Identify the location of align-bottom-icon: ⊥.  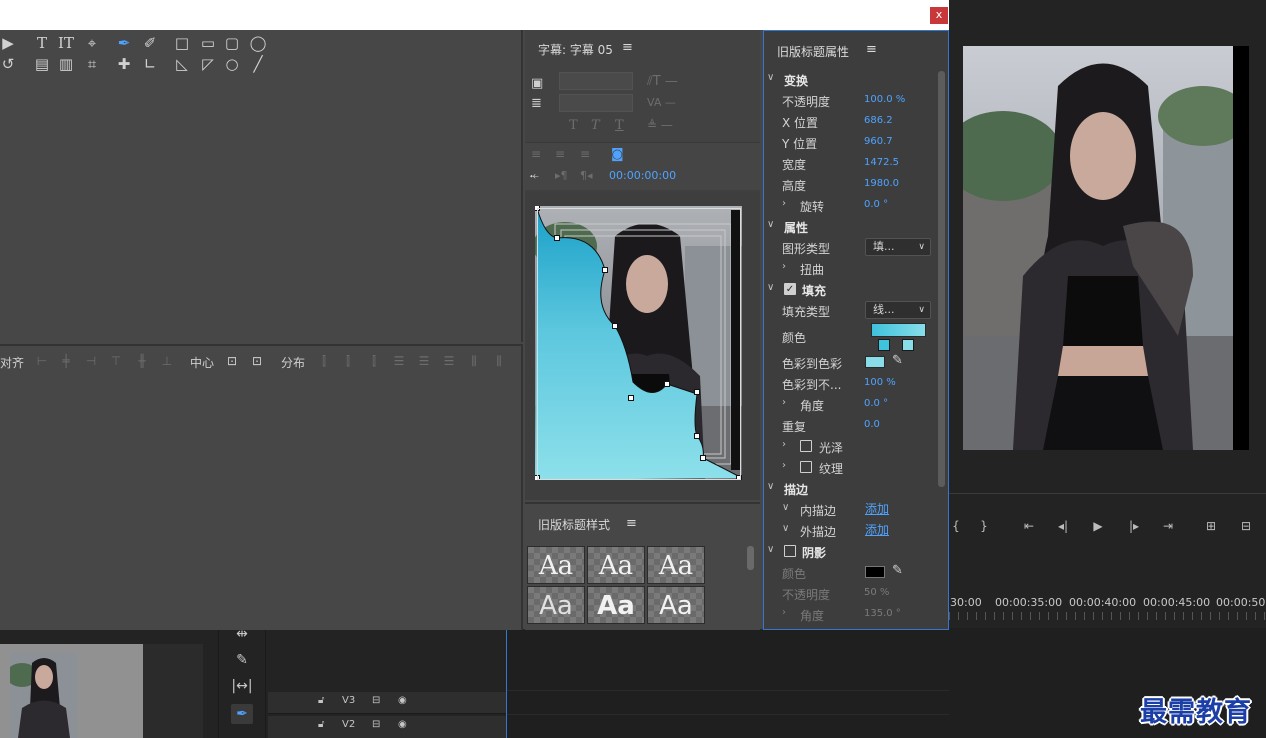
(167, 361).